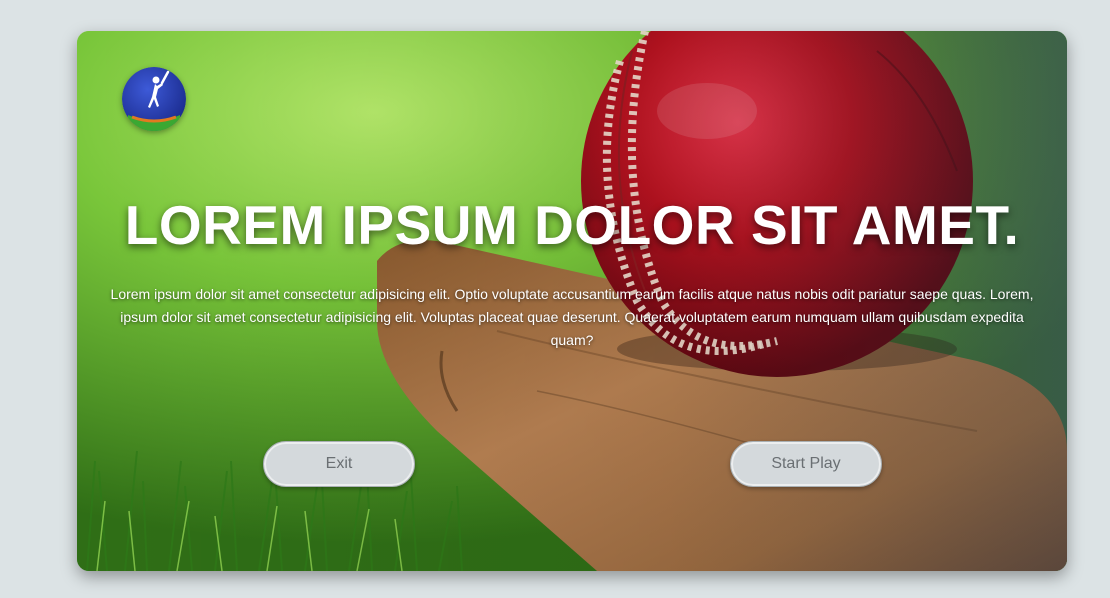 The width and height of the screenshot is (1110, 598). I want to click on cricket-batsman-icon, so click(154, 99).